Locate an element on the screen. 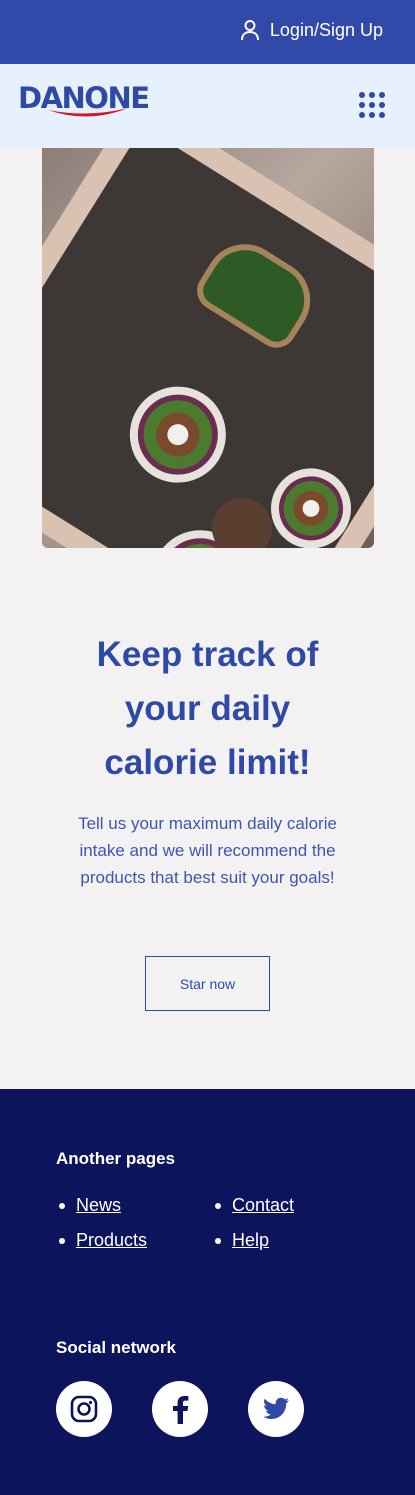 This screenshot has width=415, height=1495. main-navbar: DANONE is located at coordinates (207, 106).